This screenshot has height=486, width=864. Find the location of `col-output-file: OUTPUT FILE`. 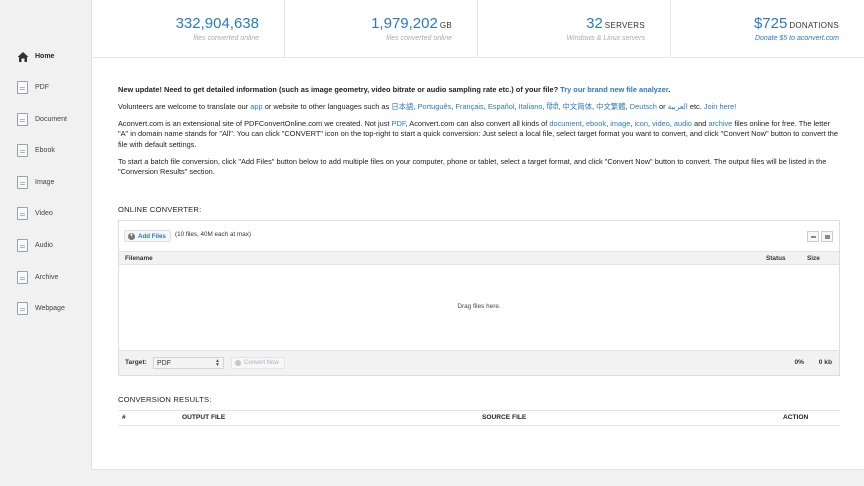

col-output-file: OUTPUT FILE is located at coordinates (204, 417).